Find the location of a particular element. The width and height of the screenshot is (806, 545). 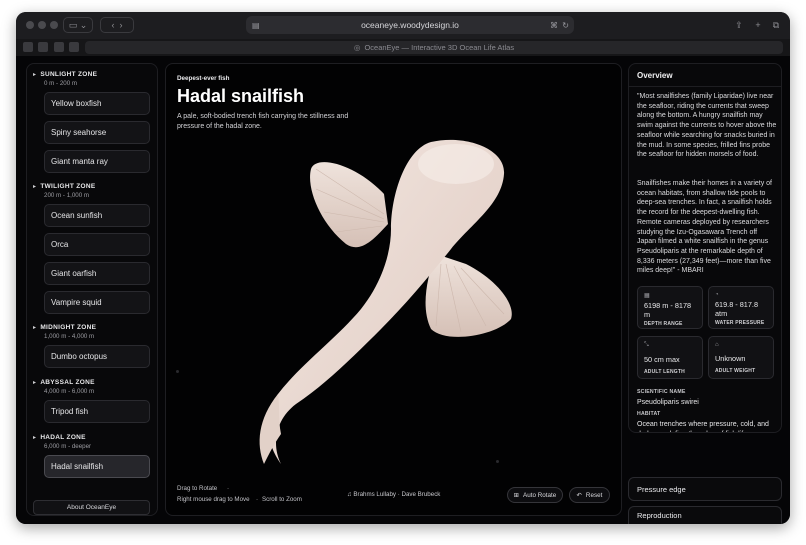

new-tab-icon: + is located at coordinates (758, 25).